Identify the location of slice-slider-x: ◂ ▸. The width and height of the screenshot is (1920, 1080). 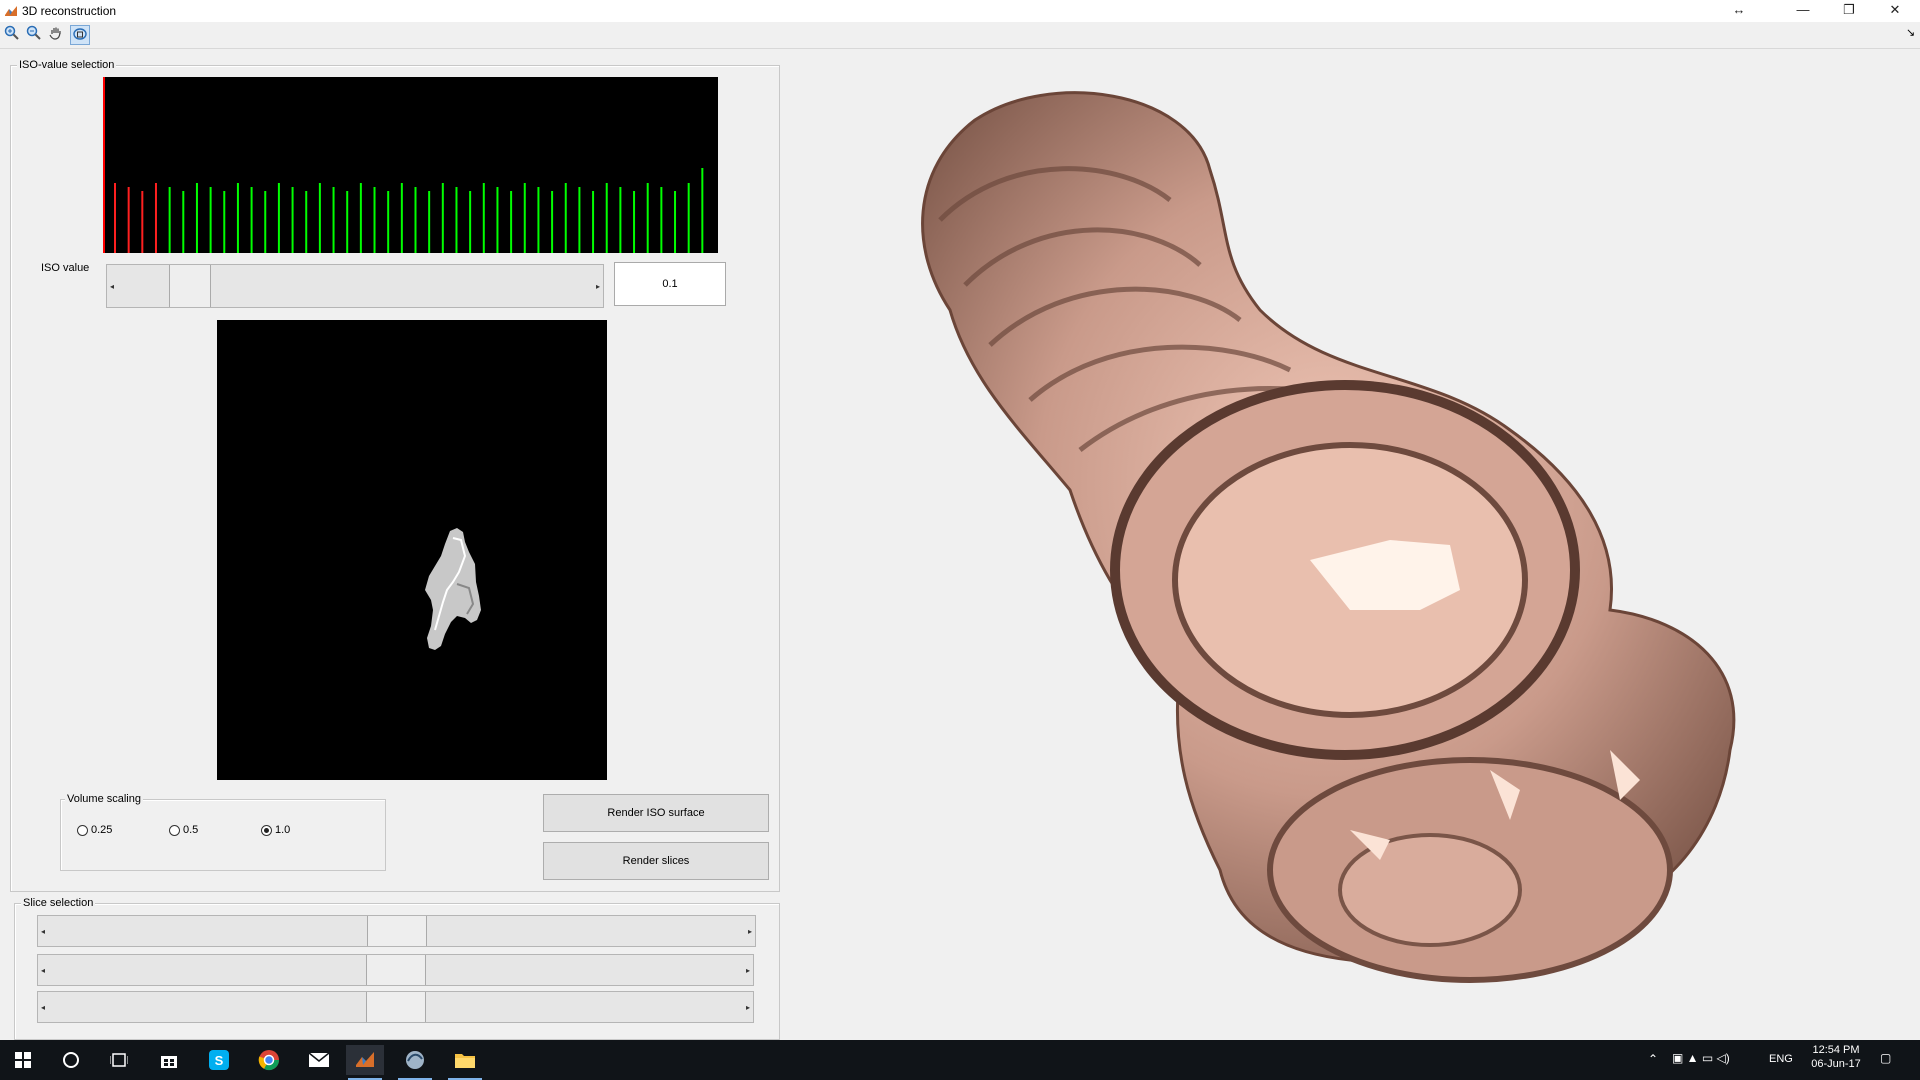
(396, 931).